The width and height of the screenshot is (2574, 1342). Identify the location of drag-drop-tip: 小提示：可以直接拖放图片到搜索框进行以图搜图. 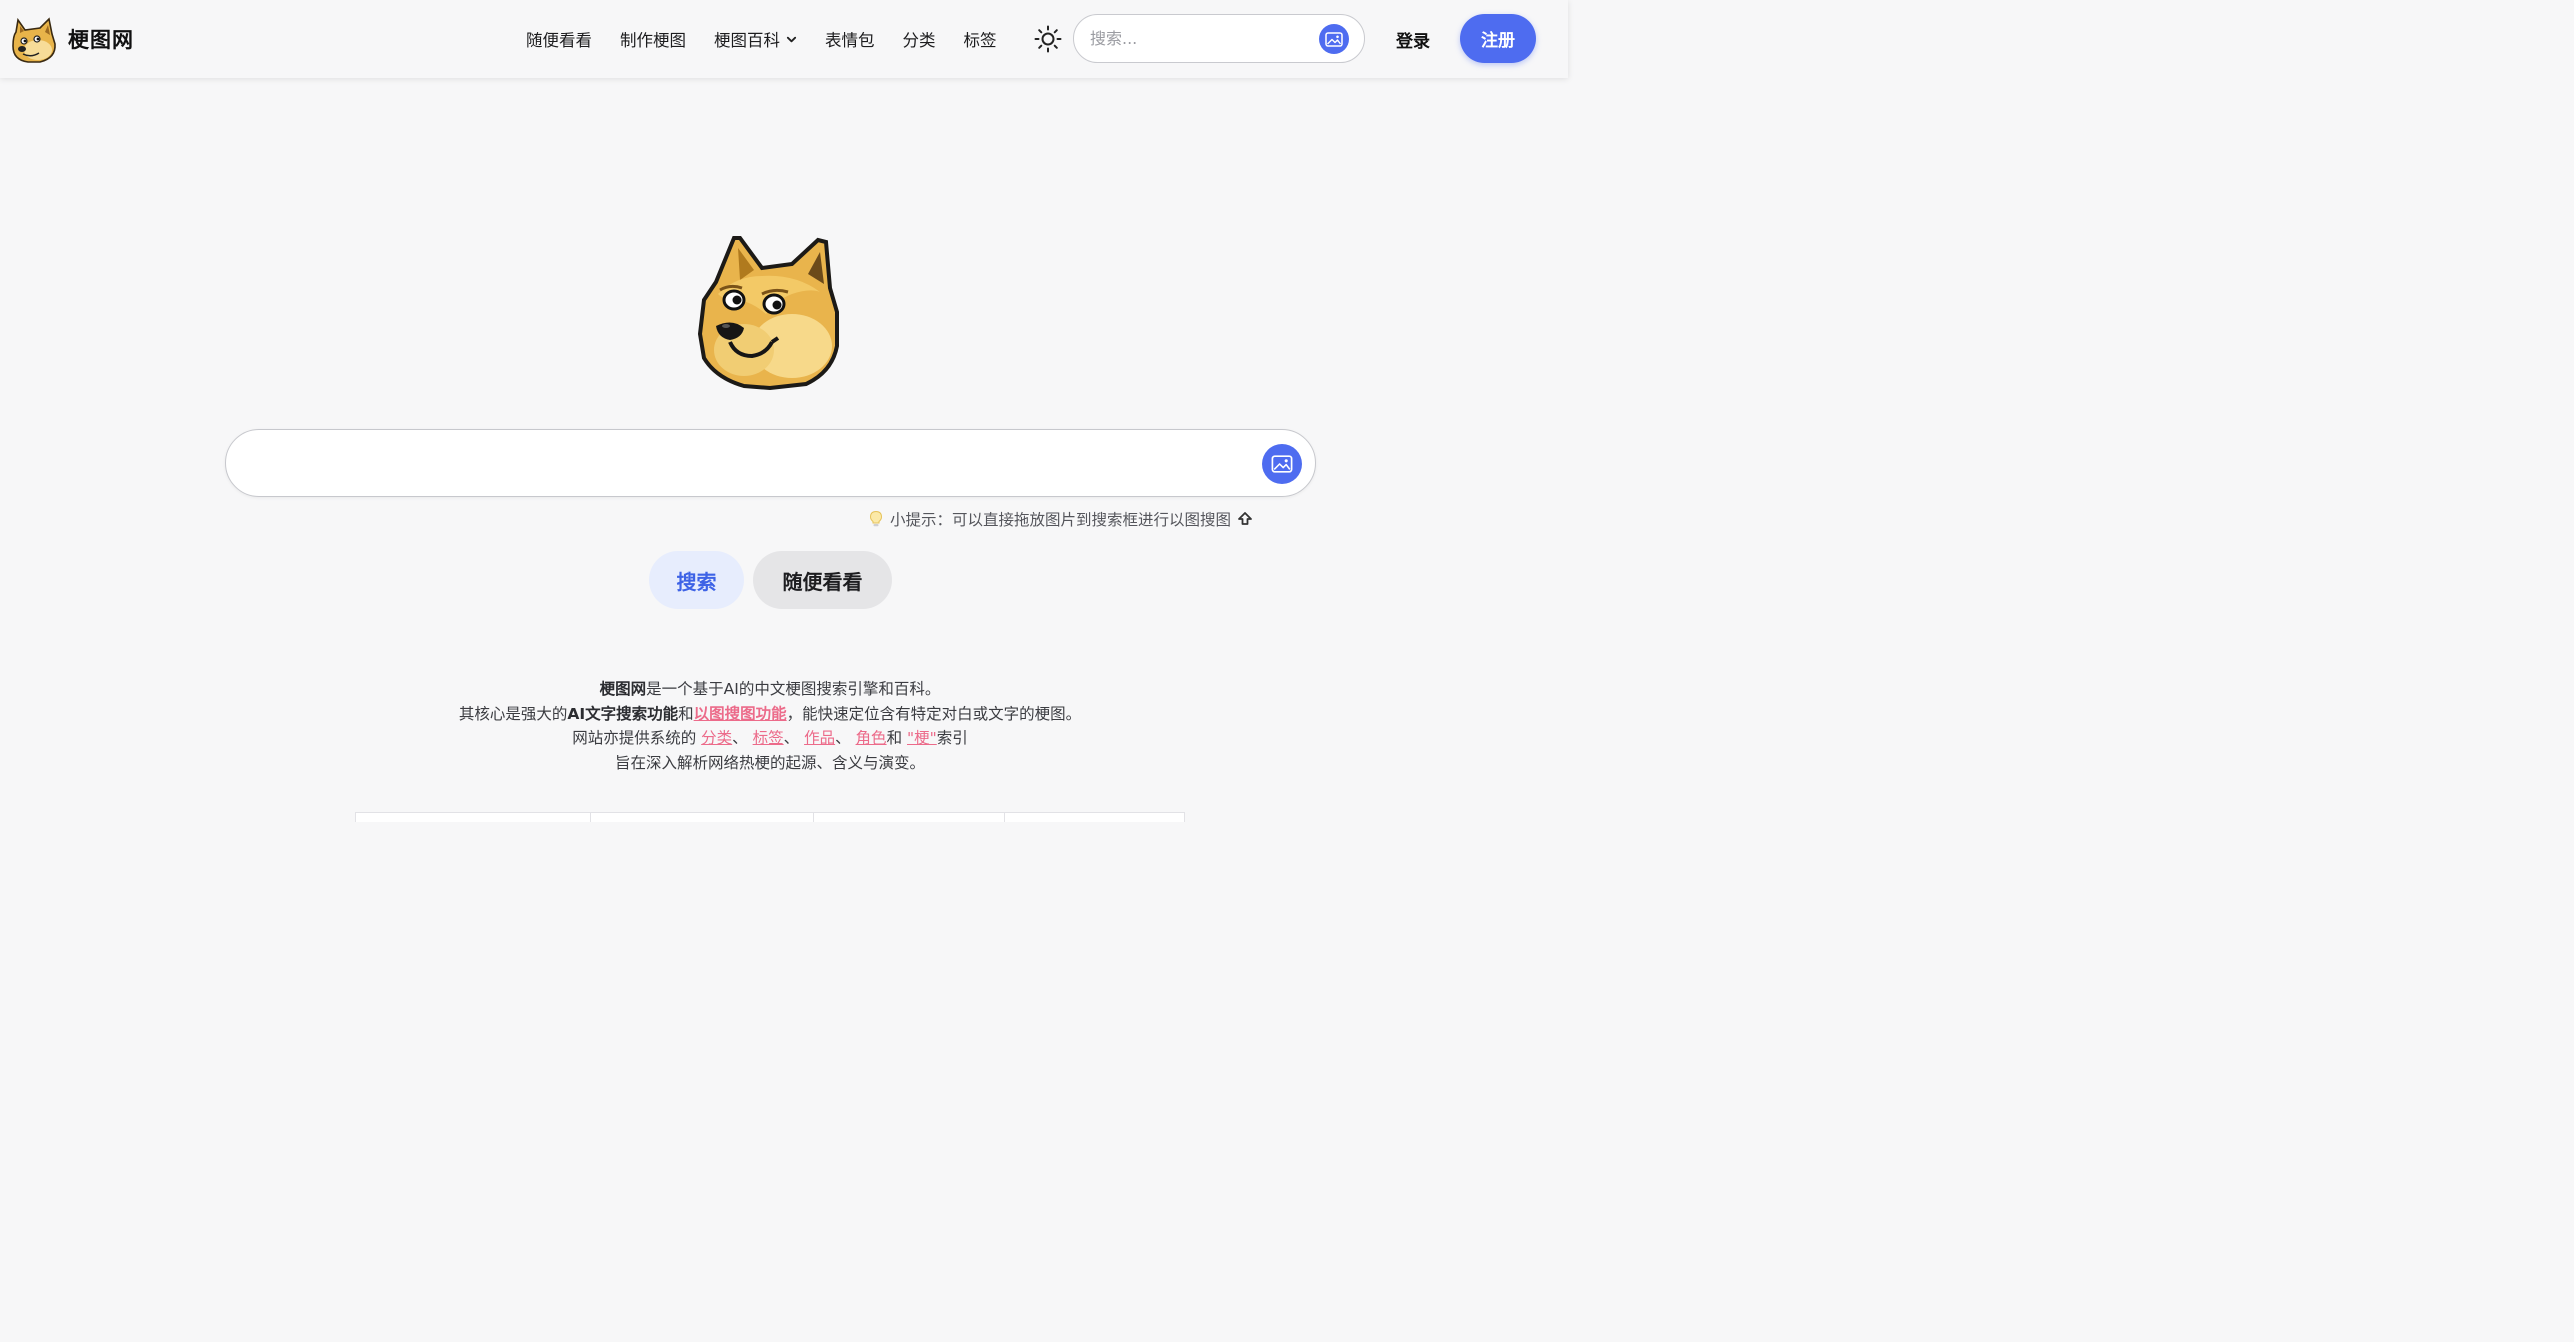
(1060, 519).